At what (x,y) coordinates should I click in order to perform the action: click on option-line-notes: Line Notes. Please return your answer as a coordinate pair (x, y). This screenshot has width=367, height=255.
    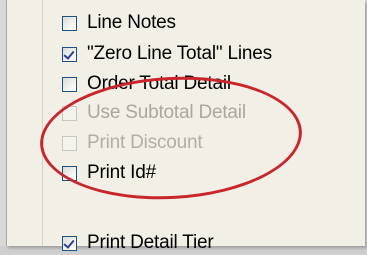
    Looking at the image, I should click on (119, 23).